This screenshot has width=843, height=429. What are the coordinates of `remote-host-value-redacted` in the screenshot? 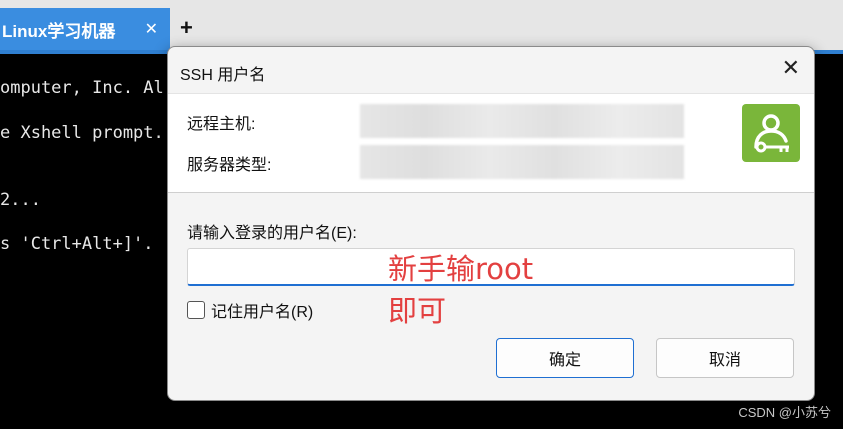 It's located at (522, 121).